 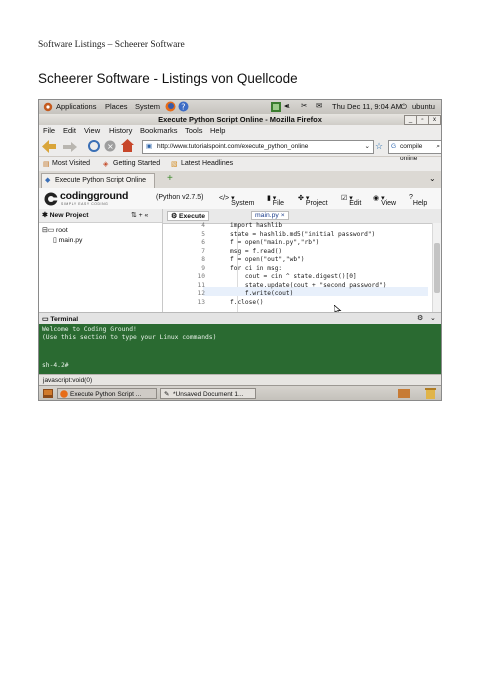 What do you see at coordinates (423, 106) in the screenshot?
I see `user-name: ubuntu` at bounding box center [423, 106].